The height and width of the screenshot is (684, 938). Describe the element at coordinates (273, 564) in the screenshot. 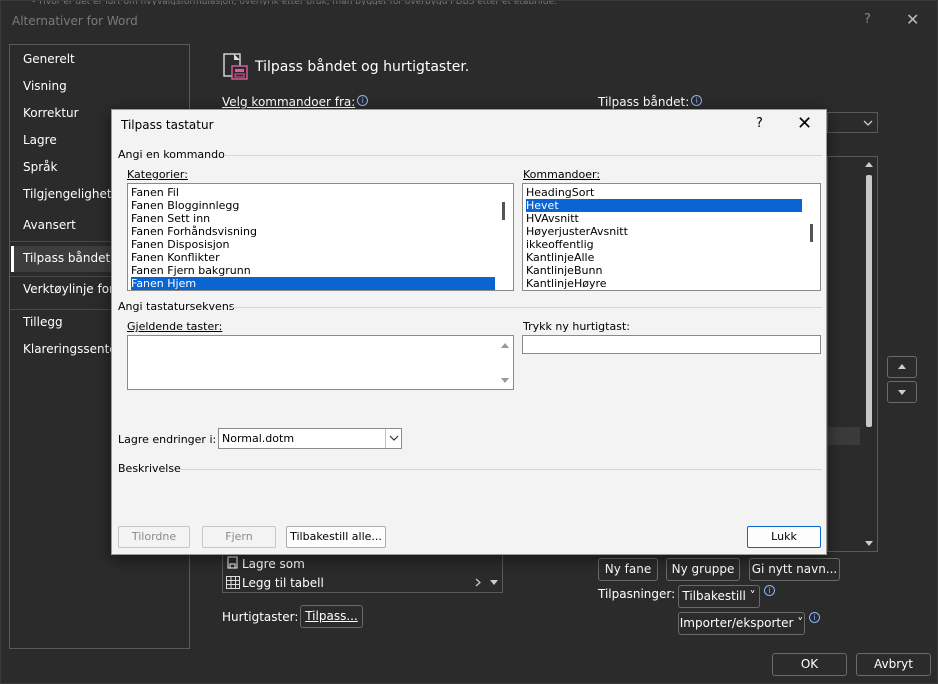

I see `list-item: Lagre som` at that location.